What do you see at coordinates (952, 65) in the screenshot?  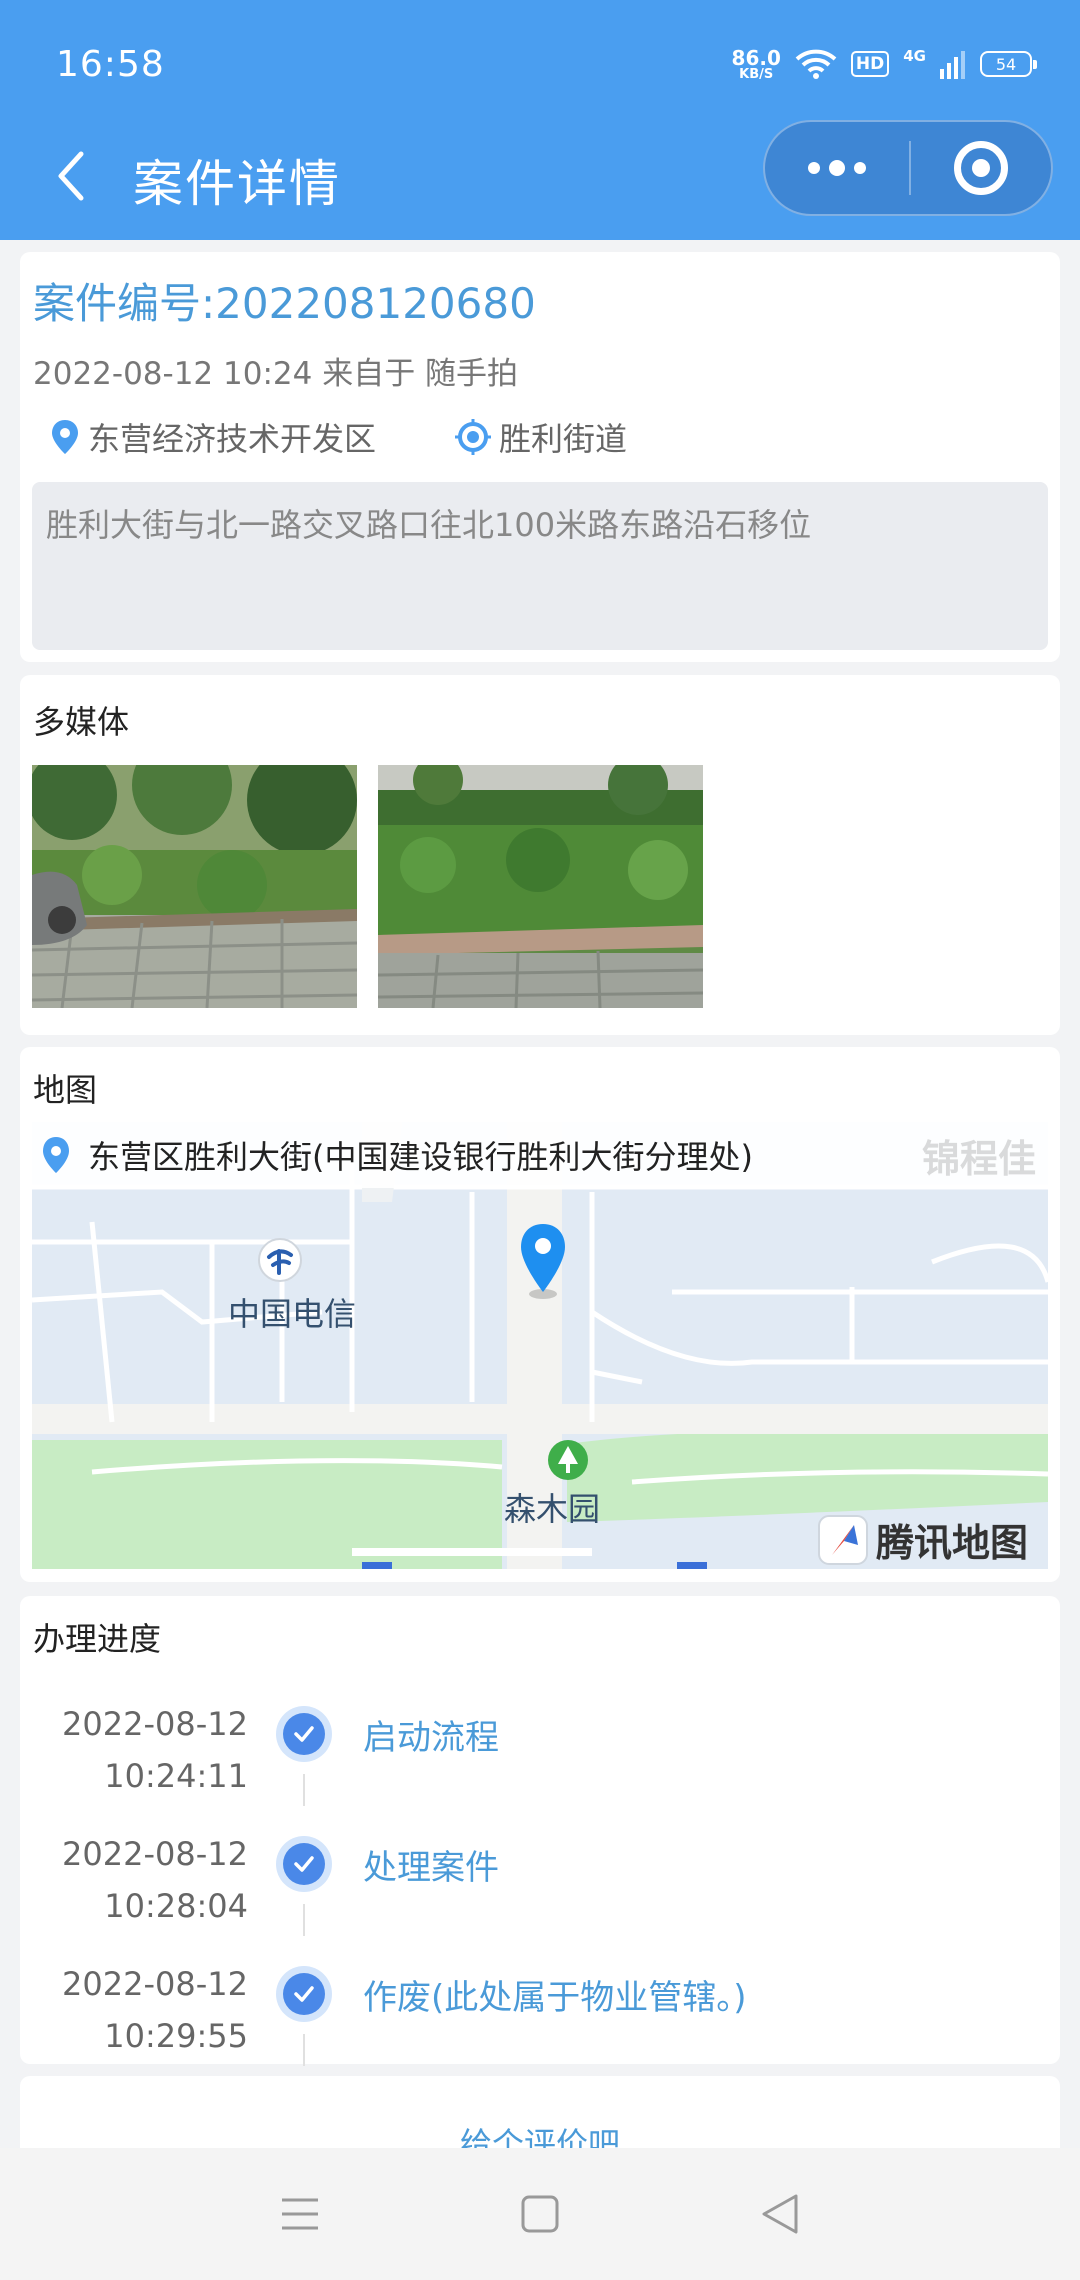 I see `signal-icon` at bounding box center [952, 65].